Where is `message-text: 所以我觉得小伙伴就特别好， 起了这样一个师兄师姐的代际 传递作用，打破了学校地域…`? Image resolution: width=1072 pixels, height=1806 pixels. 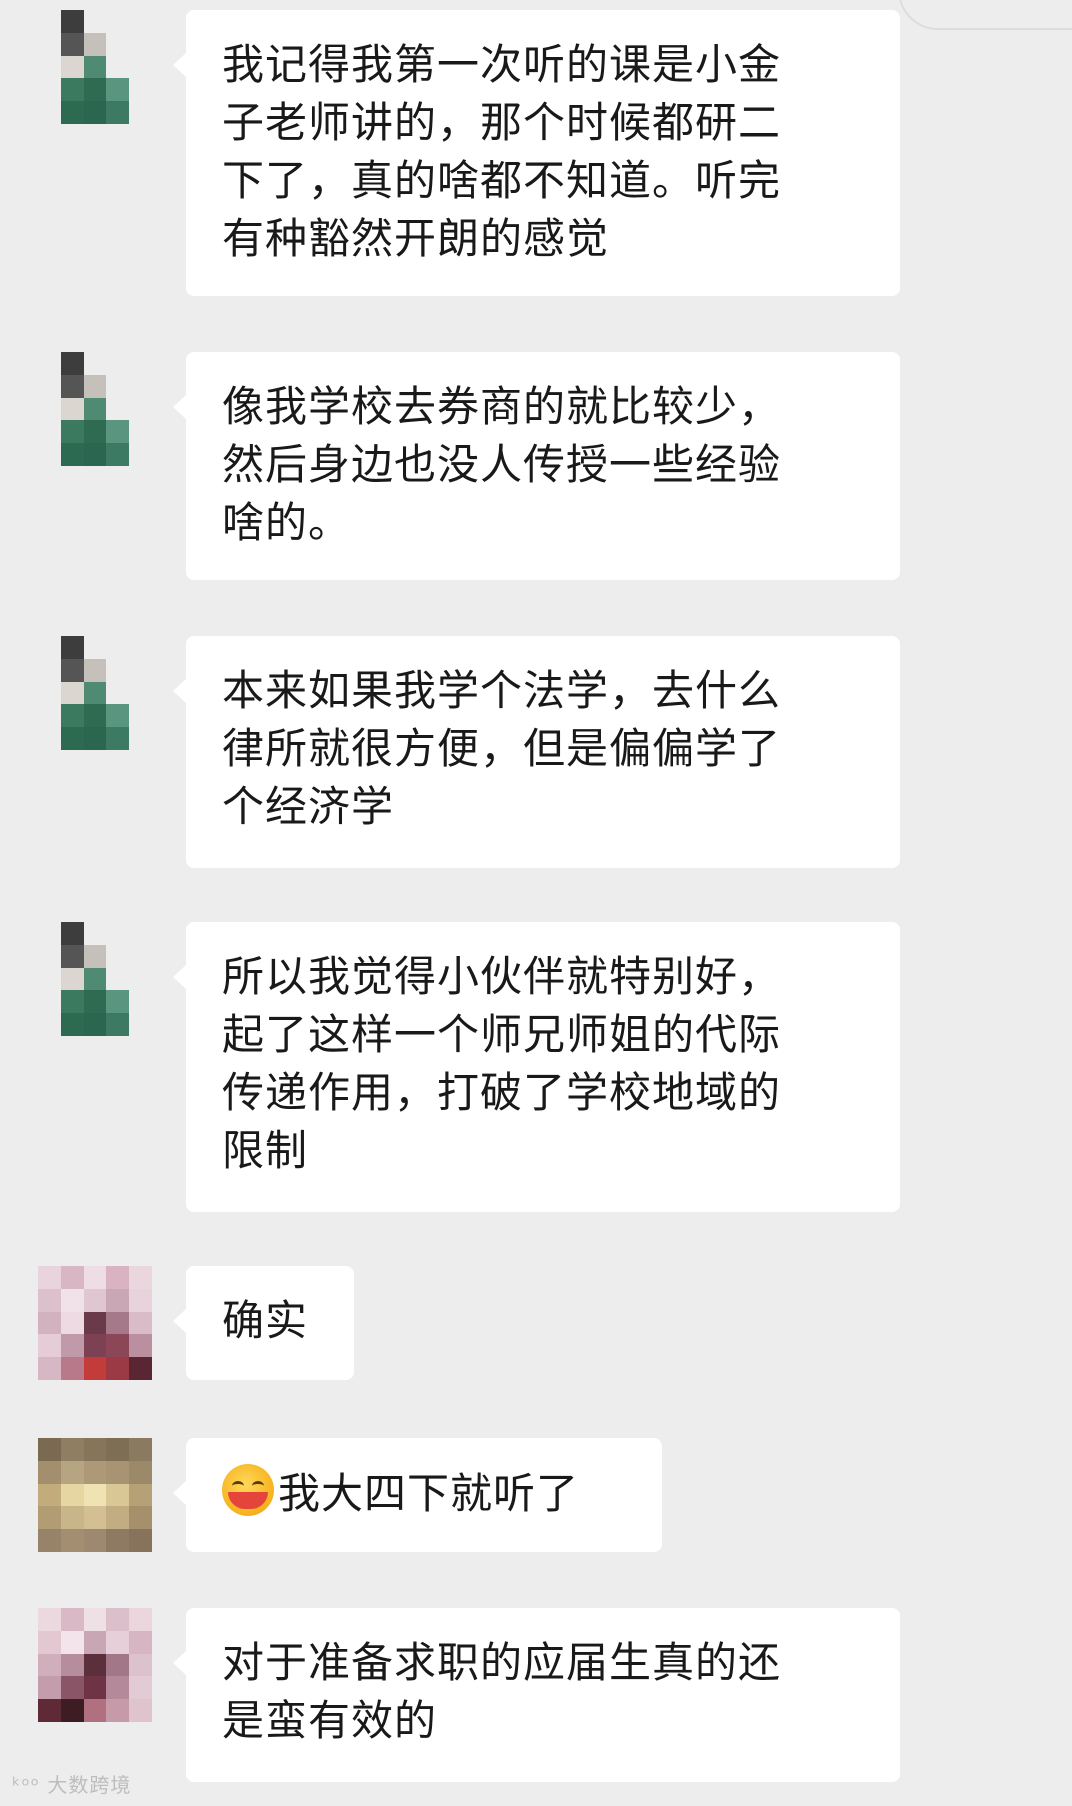 message-text: 所以我觉得小伙伴就特别好， 起了这样一个师兄师姐的代际 传递作用，打破了学校地域… is located at coordinates (502, 1063).